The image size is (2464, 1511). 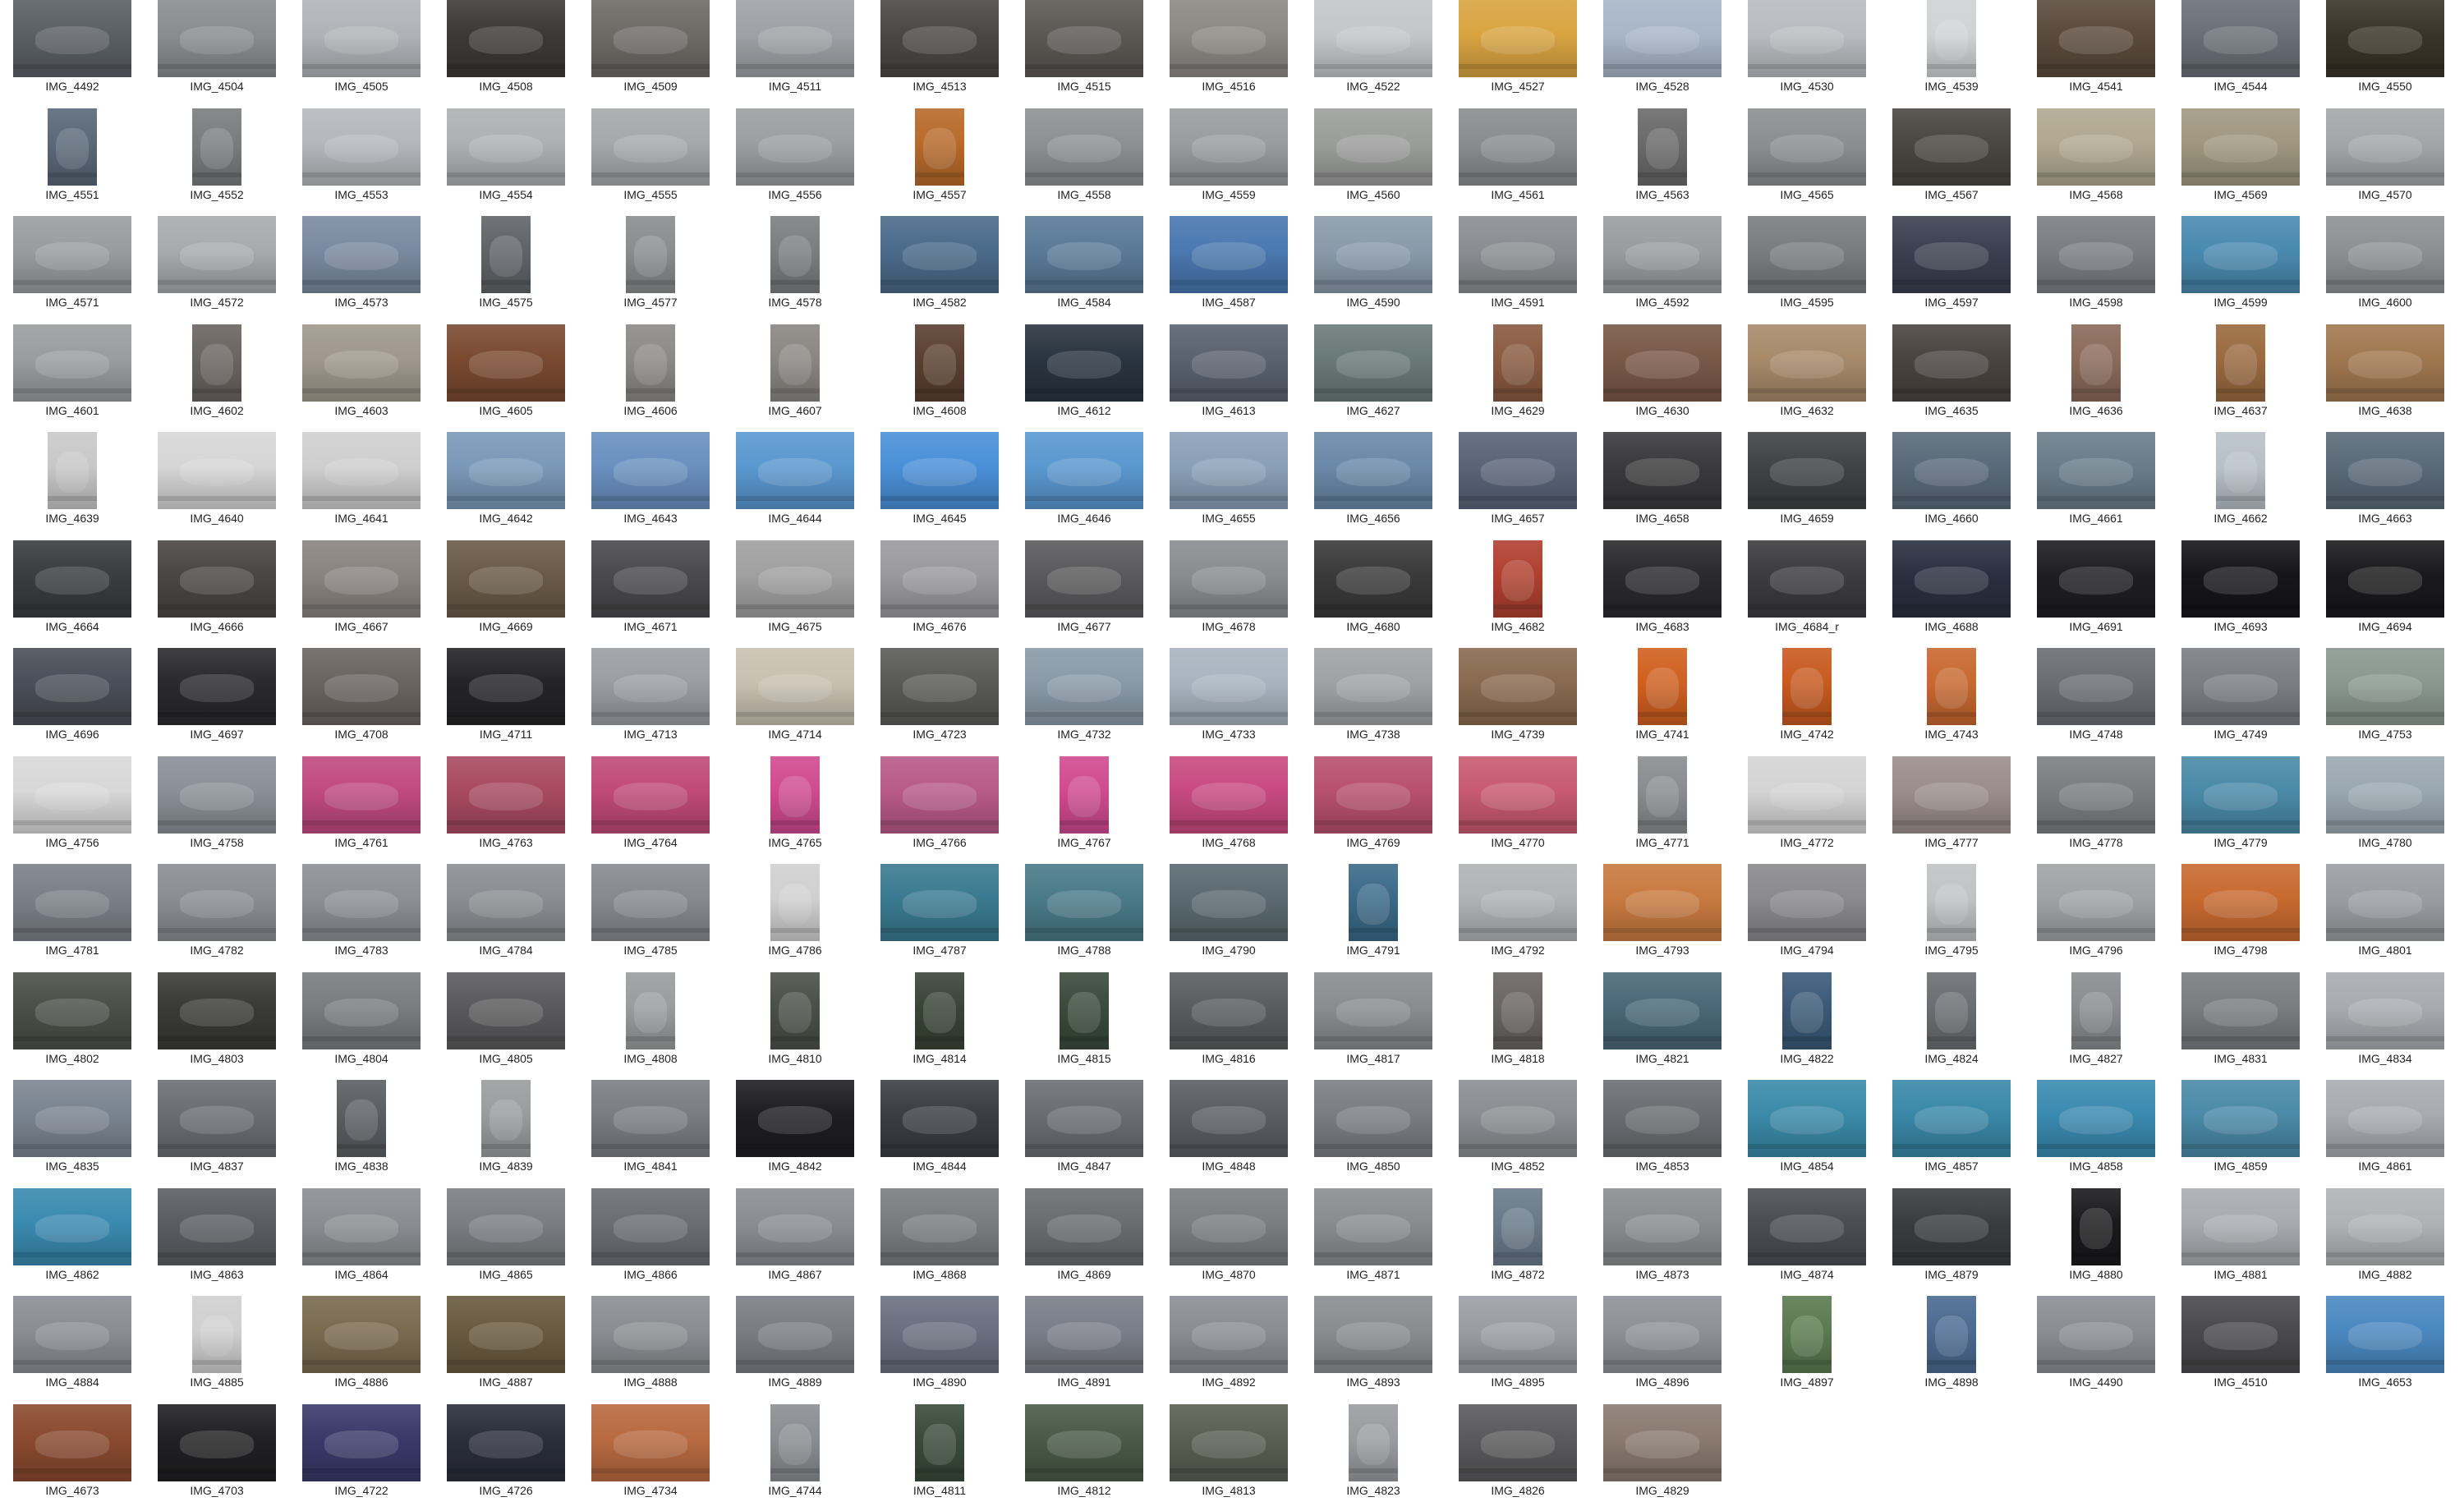 I want to click on thumbnail-item: IMG_4590, so click(x=1373, y=268).